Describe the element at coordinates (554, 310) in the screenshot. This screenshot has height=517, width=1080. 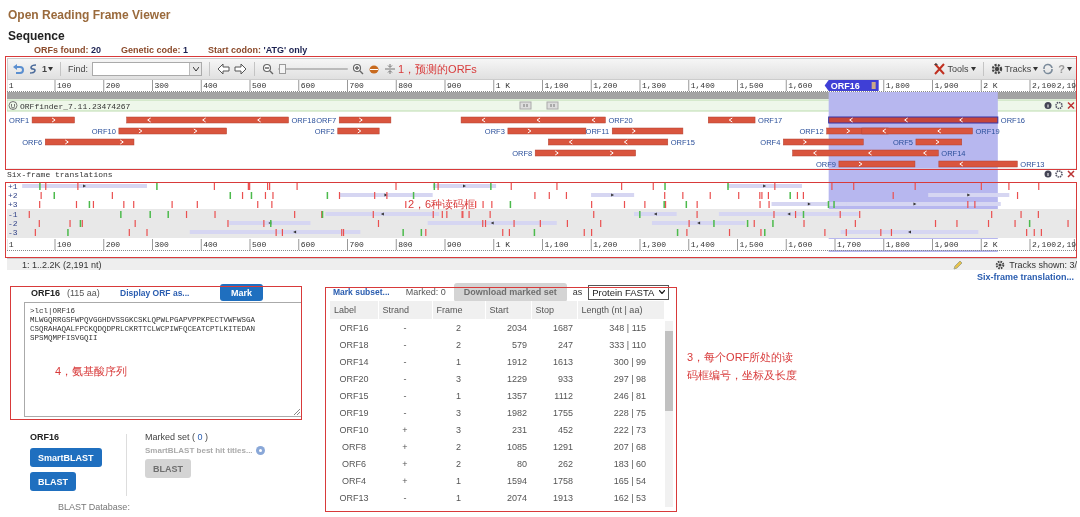
I see `column-header: Stop` at that location.